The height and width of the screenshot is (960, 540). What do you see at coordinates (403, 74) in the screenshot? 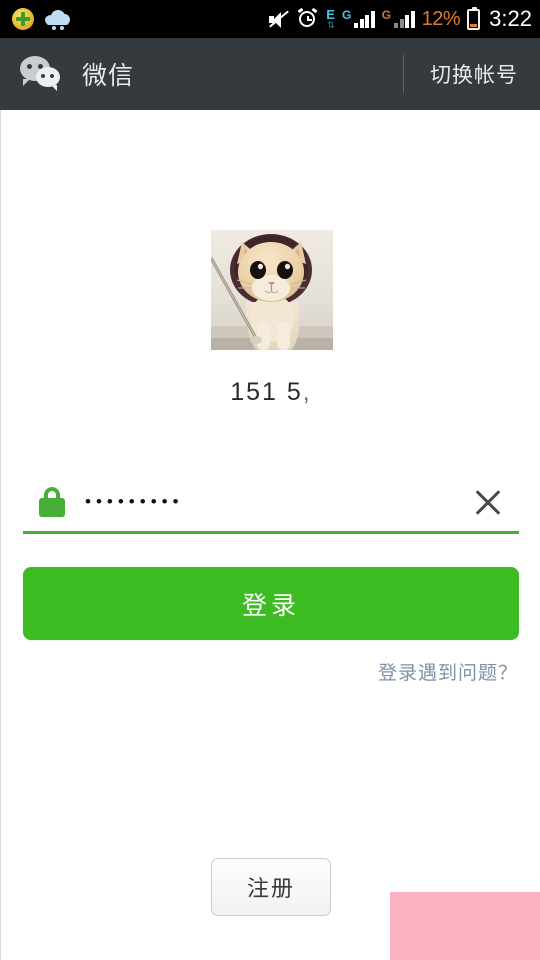
I see `title-bar-divider` at bounding box center [403, 74].